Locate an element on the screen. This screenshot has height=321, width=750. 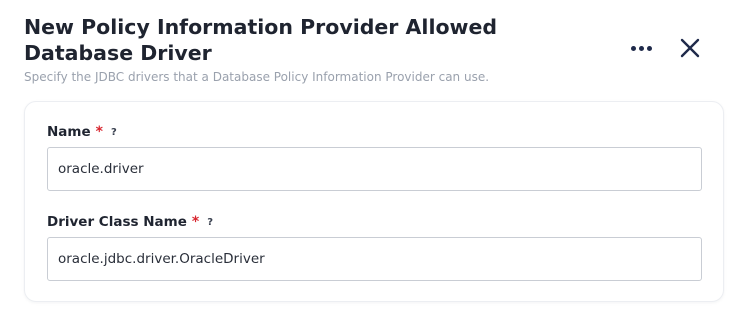
driver-class-name-help-icon: ? is located at coordinates (210, 222).